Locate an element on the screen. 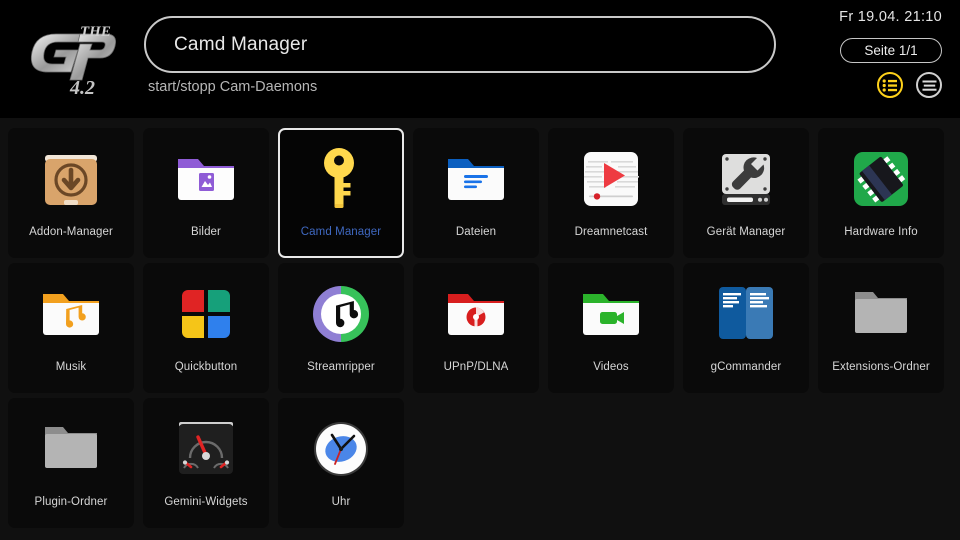 The width and height of the screenshot is (960, 540). addon-manager-icon is located at coordinates (71, 179).